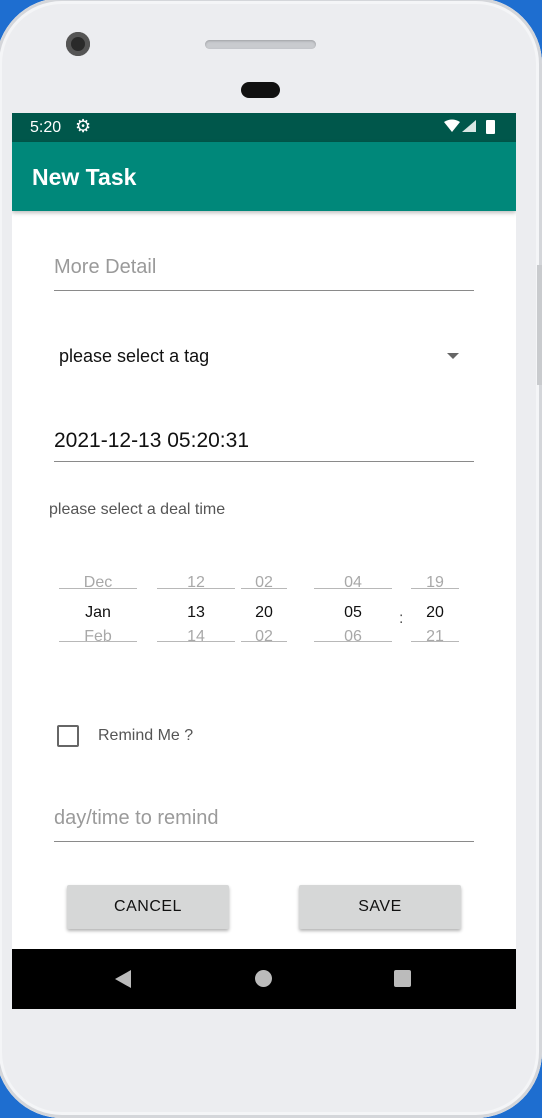  What do you see at coordinates (78, 44) in the screenshot?
I see `front-camera` at bounding box center [78, 44].